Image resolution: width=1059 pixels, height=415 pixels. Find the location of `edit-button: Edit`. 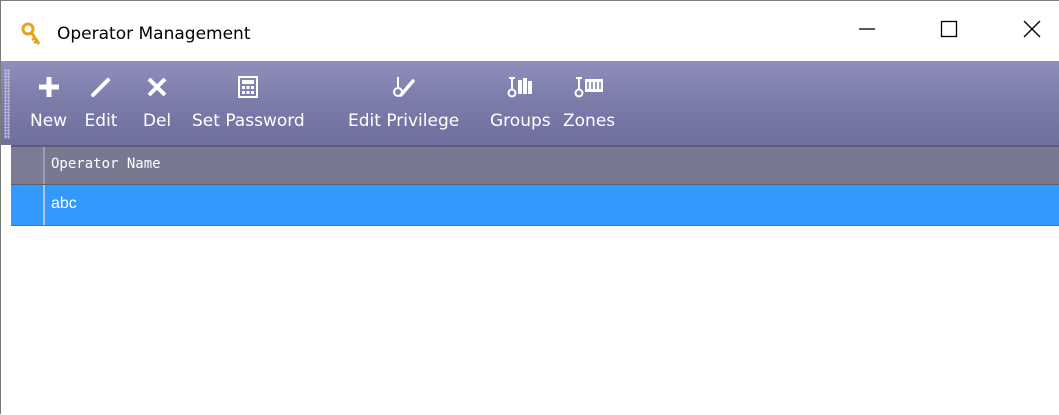

edit-button: Edit is located at coordinates (101, 103).